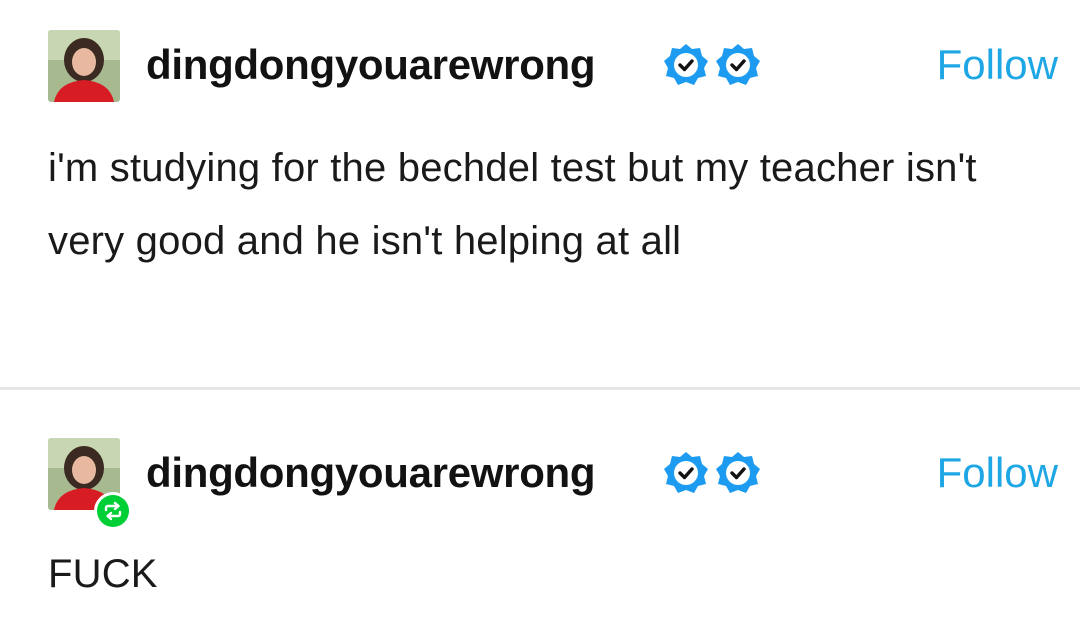 The width and height of the screenshot is (1080, 624). What do you see at coordinates (84, 66) in the screenshot?
I see `avatar` at bounding box center [84, 66].